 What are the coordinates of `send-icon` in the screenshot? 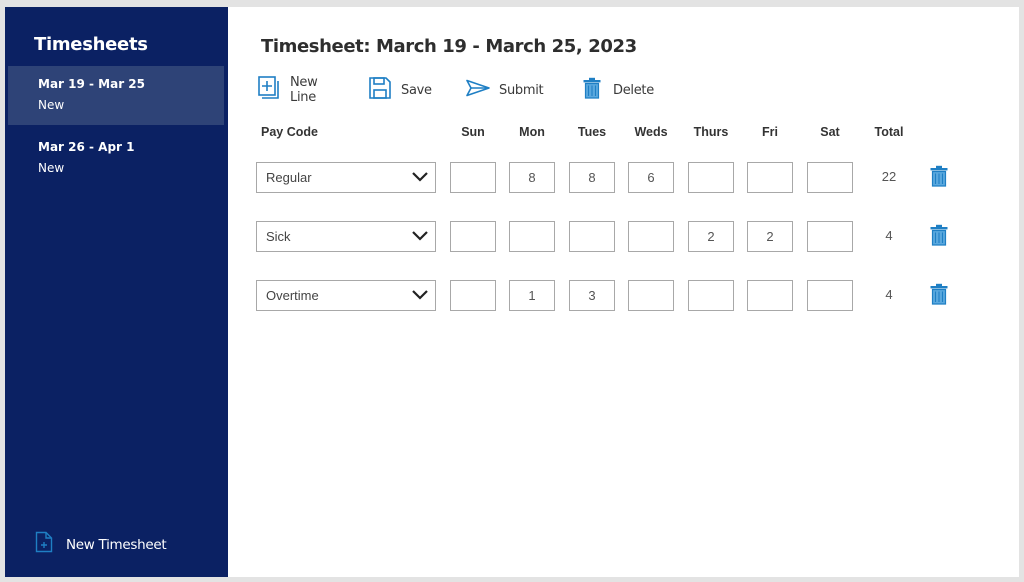 It's located at (478, 90).